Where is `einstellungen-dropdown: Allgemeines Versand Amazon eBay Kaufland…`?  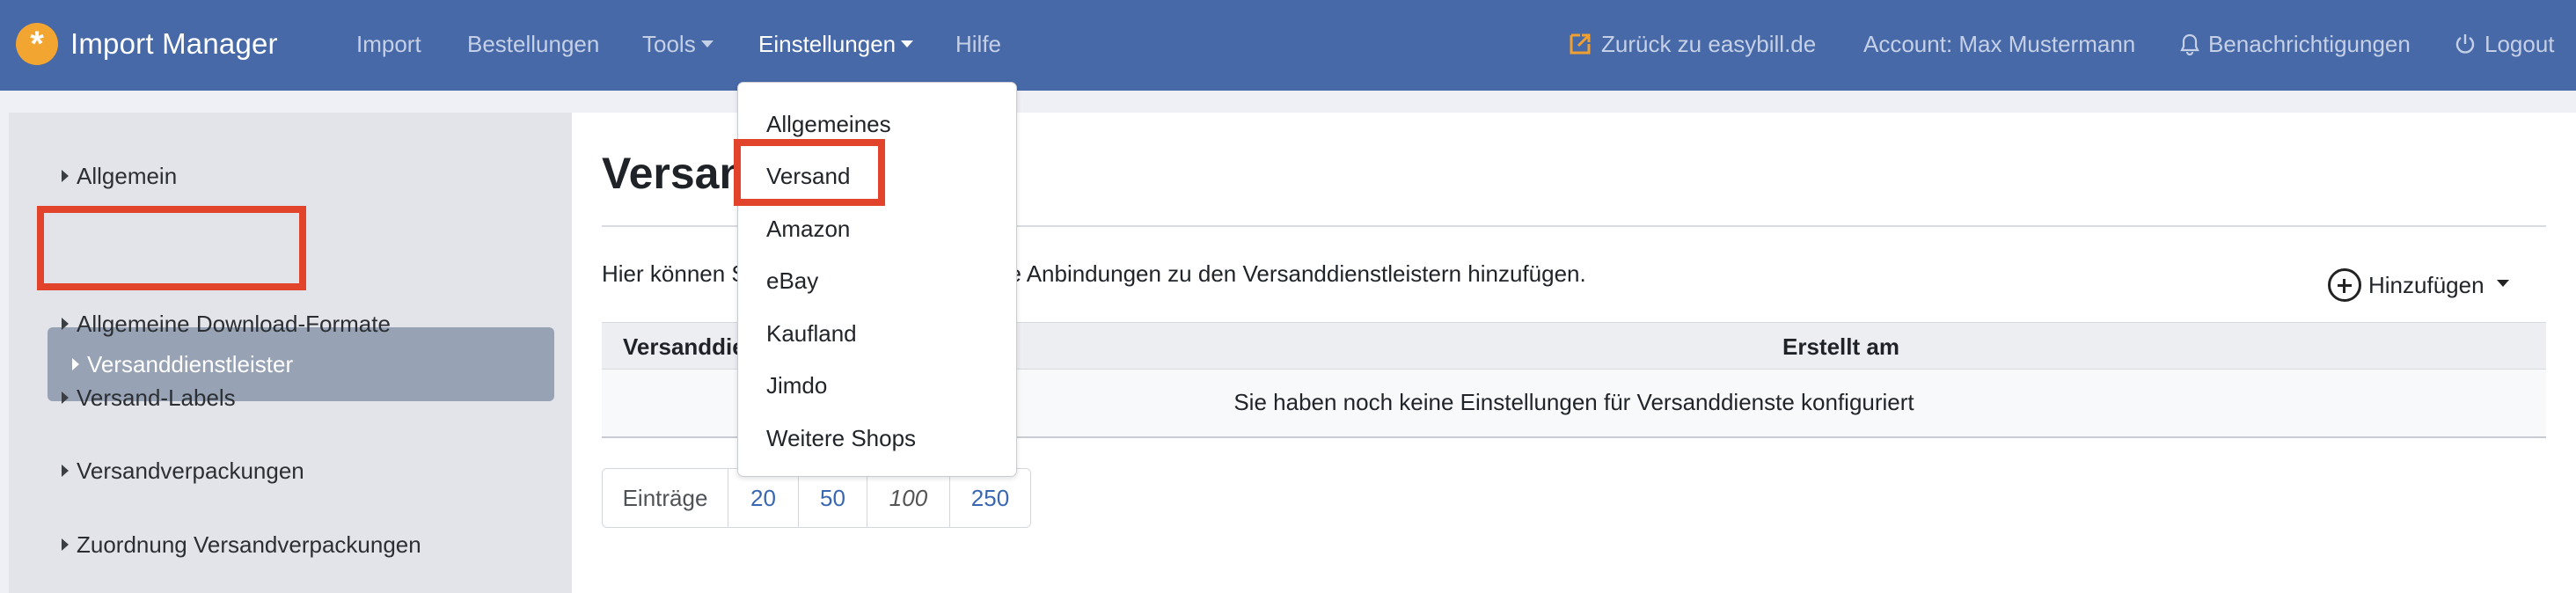
einstellungen-dropdown: Allgemeines Versand Amazon eBay Kaufland… is located at coordinates (877, 279).